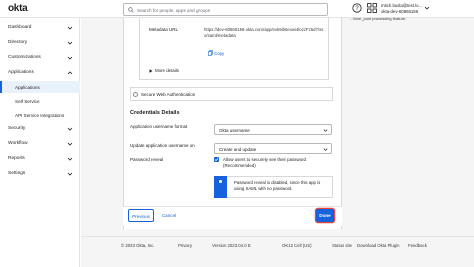  What do you see at coordinates (185, 245) in the screenshot?
I see `footer-privacy-link: Privacy` at bounding box center [185, 245].